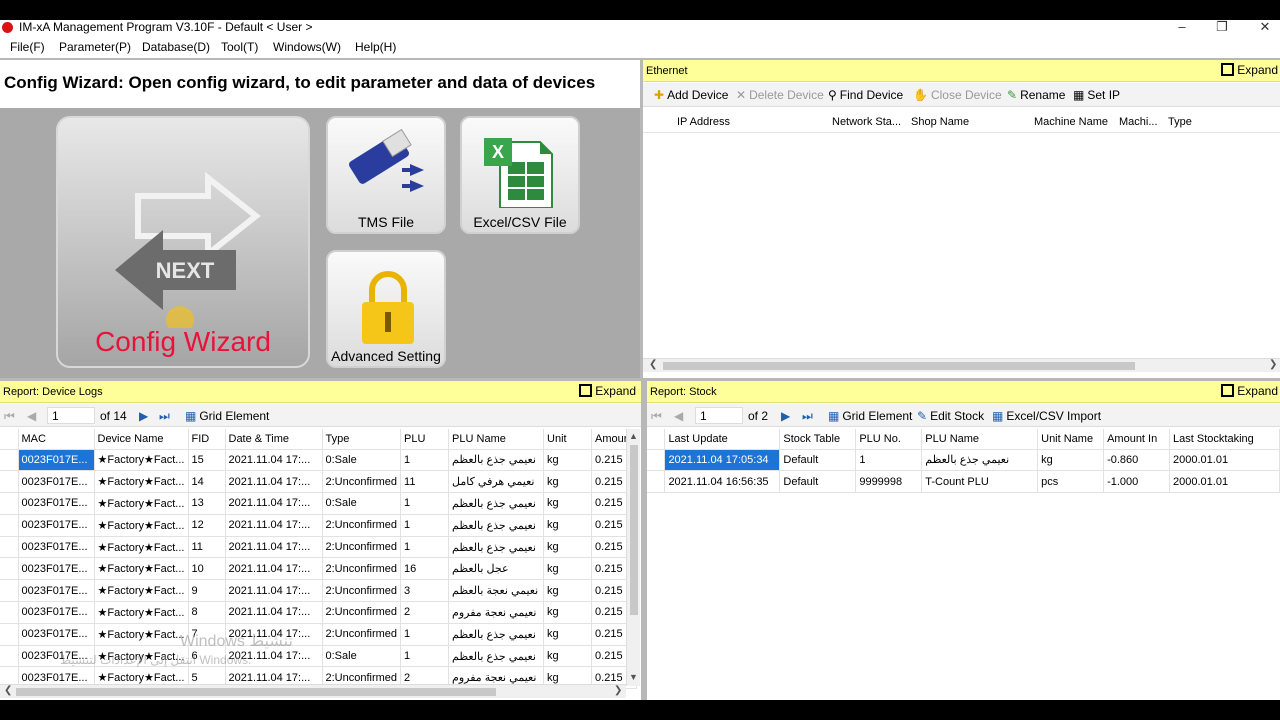  I want to click on minimize-button: –, so click(1182, 26).